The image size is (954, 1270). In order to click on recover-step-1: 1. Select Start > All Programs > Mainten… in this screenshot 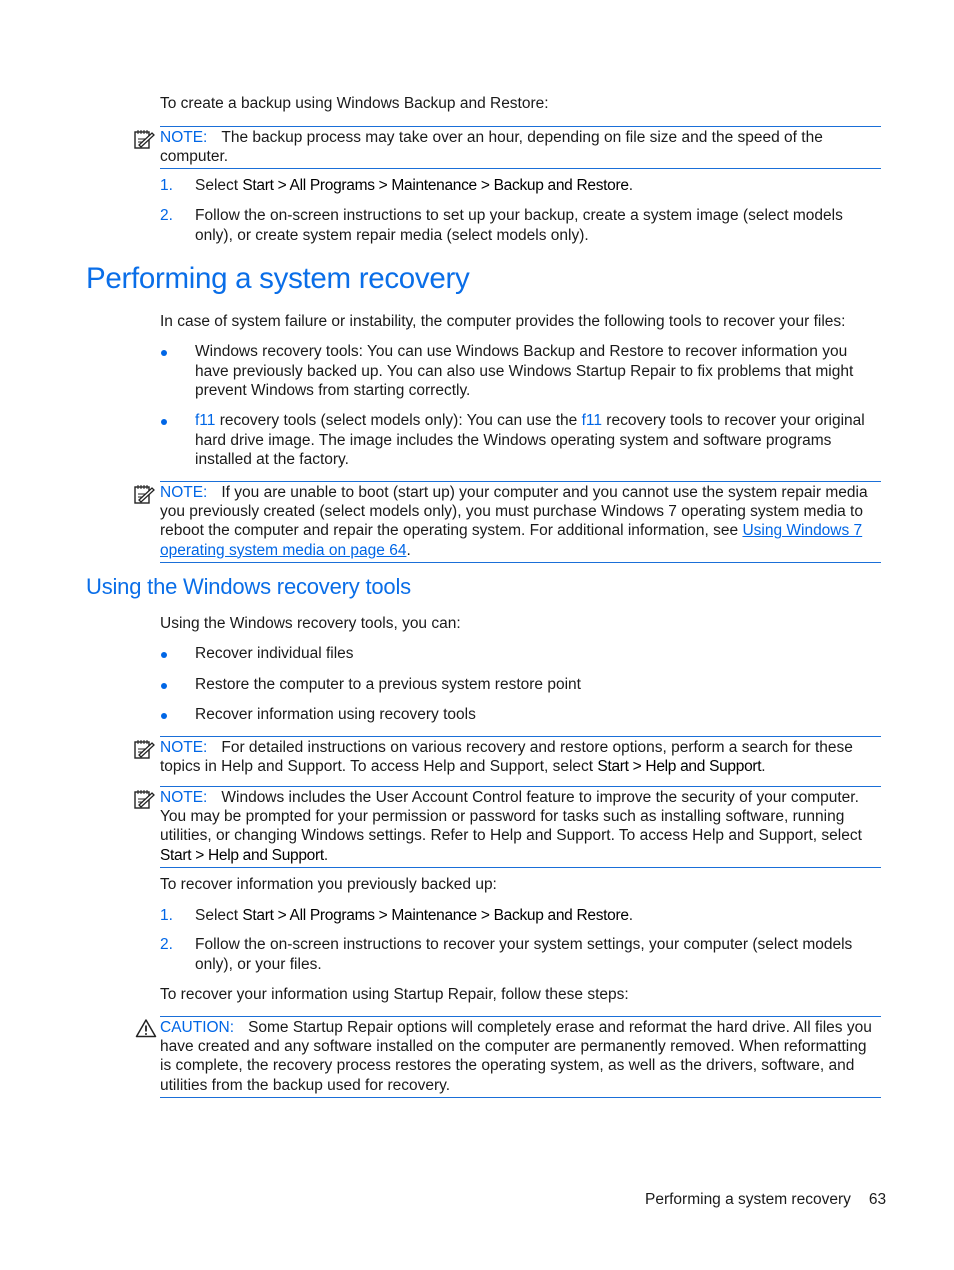, I will do `click(521, 916)`.